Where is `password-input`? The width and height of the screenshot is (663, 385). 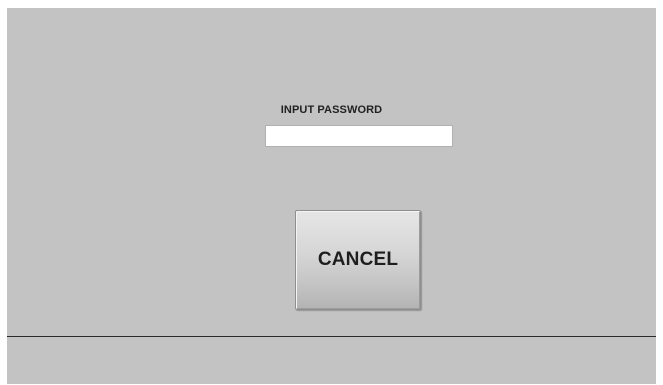 password-input is located at coordinates (359, 136).